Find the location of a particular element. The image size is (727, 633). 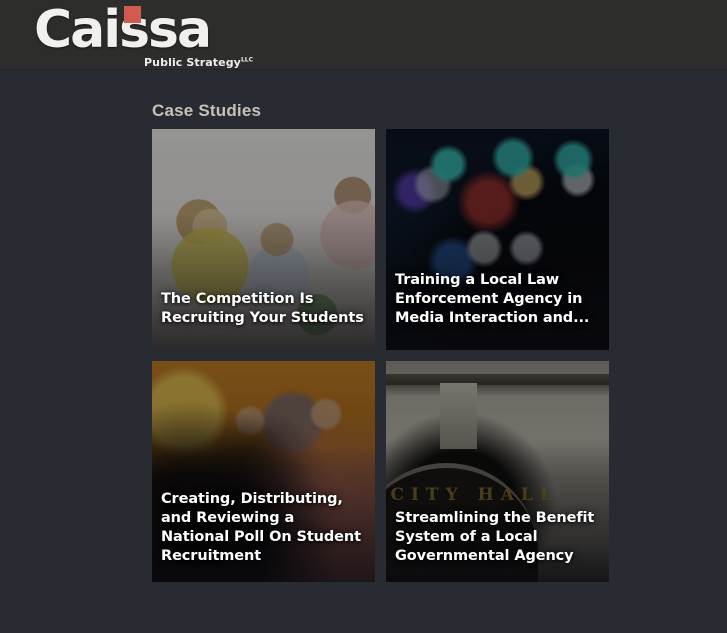

cityhall-corbel-shape is located at coordinates (458, 416).